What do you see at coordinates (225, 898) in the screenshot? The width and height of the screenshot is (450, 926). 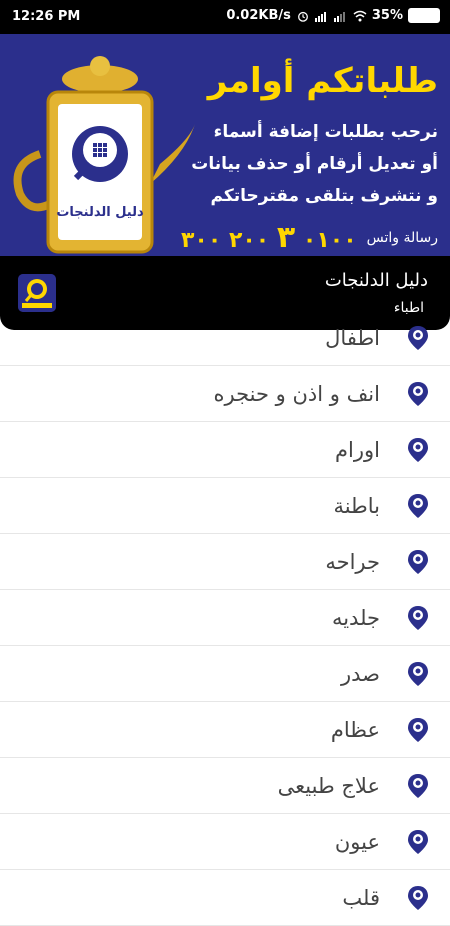 I see `list-item: قلب` at bounding box center [225, 898].